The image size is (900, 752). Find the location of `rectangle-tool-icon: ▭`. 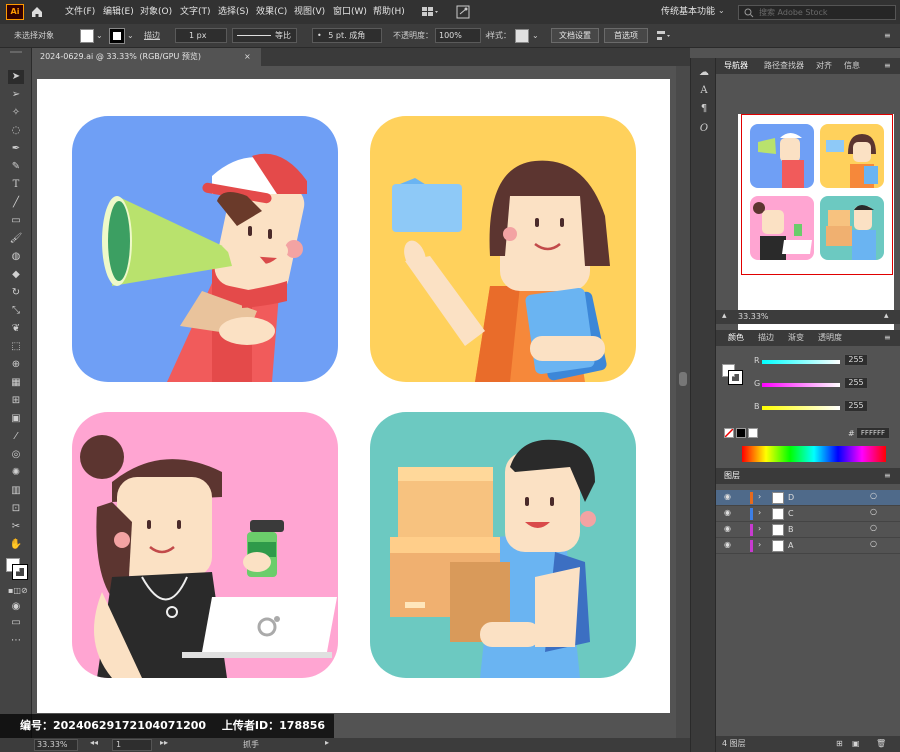

rectangle-tool-icon: ▭ is located at coordinates (16, 221).